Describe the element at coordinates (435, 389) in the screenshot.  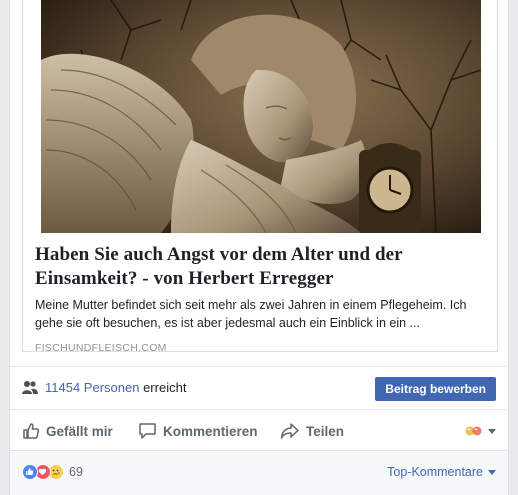
I see `boost-post-button: Beitrag bewerben` at that location.